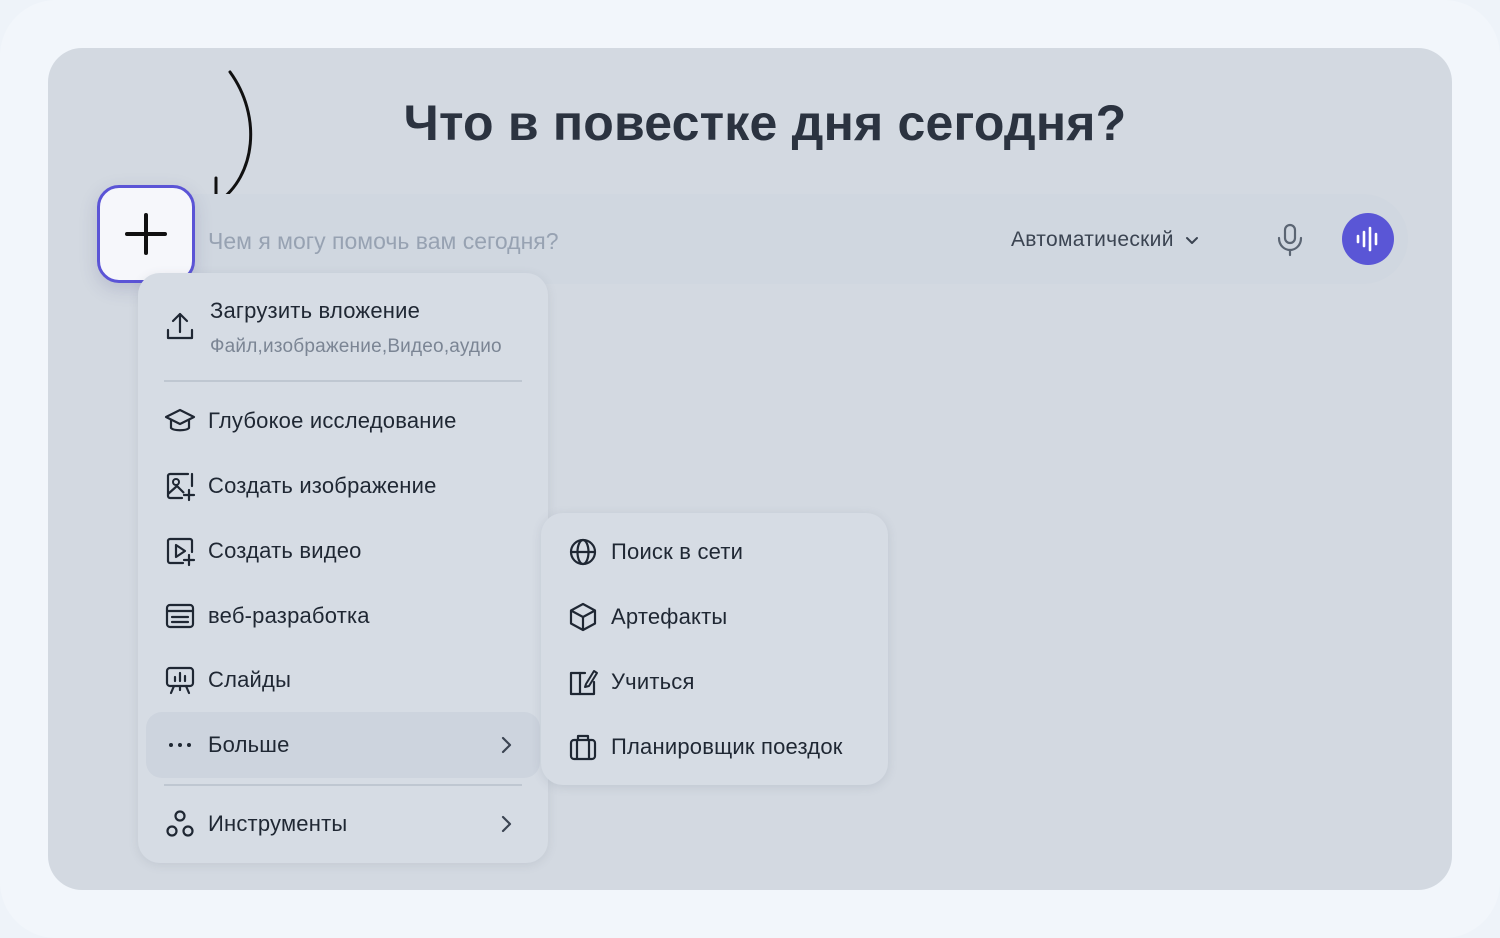 The image size is (1500, 938). I want to click on menu-item-tools: Инструменты, so click(255, 824).